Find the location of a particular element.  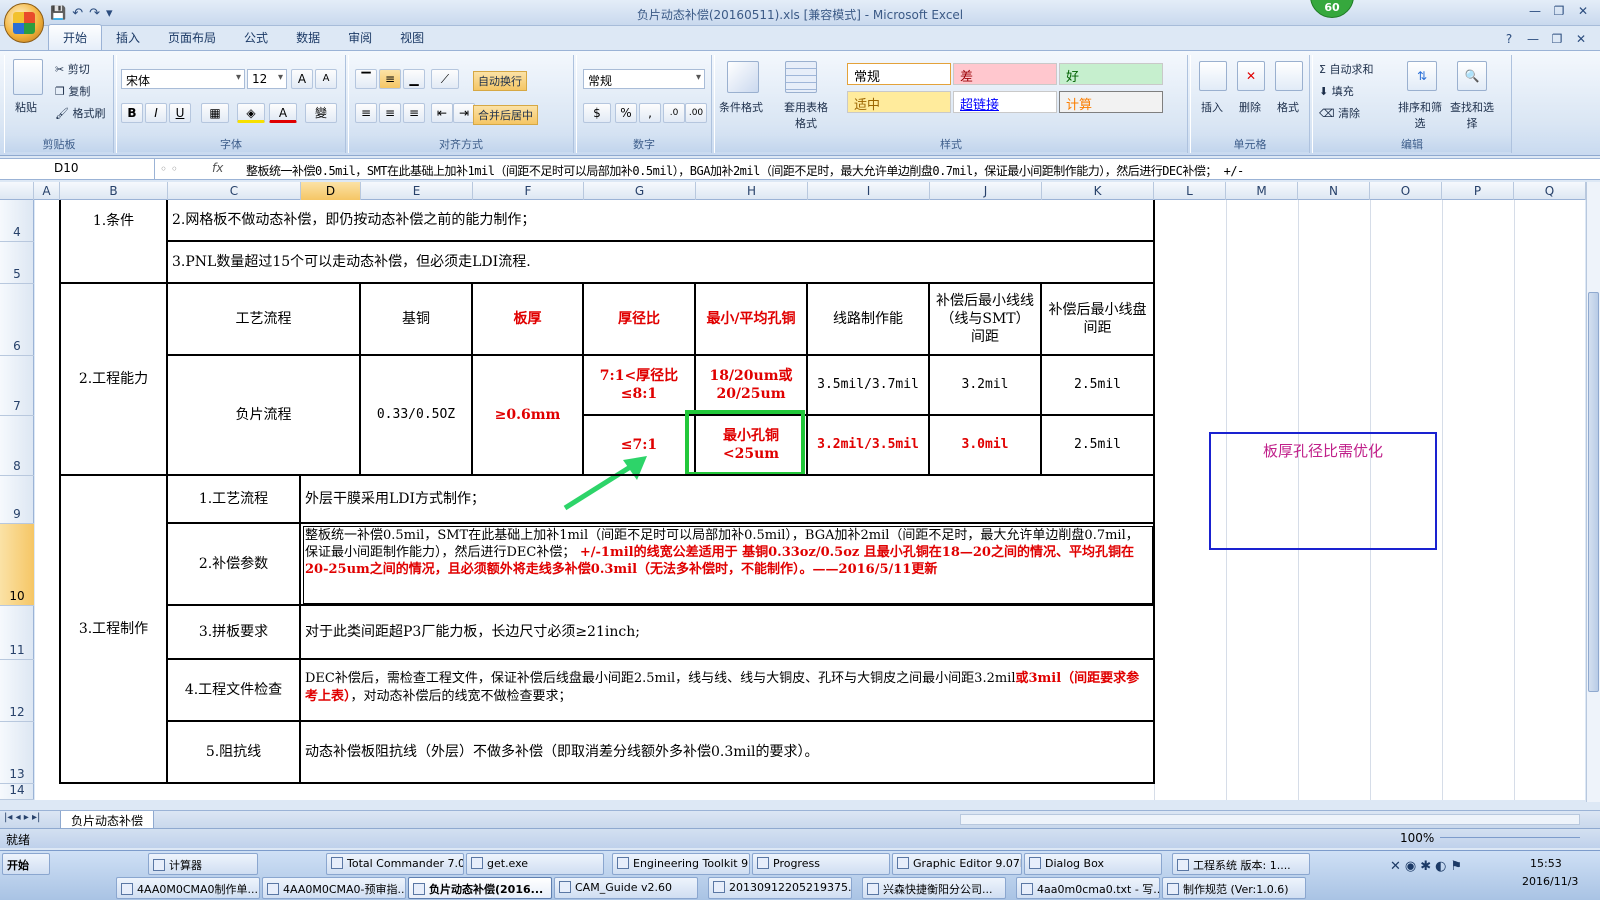

tab-review: 审阅 is located at coordinates (360, 37).